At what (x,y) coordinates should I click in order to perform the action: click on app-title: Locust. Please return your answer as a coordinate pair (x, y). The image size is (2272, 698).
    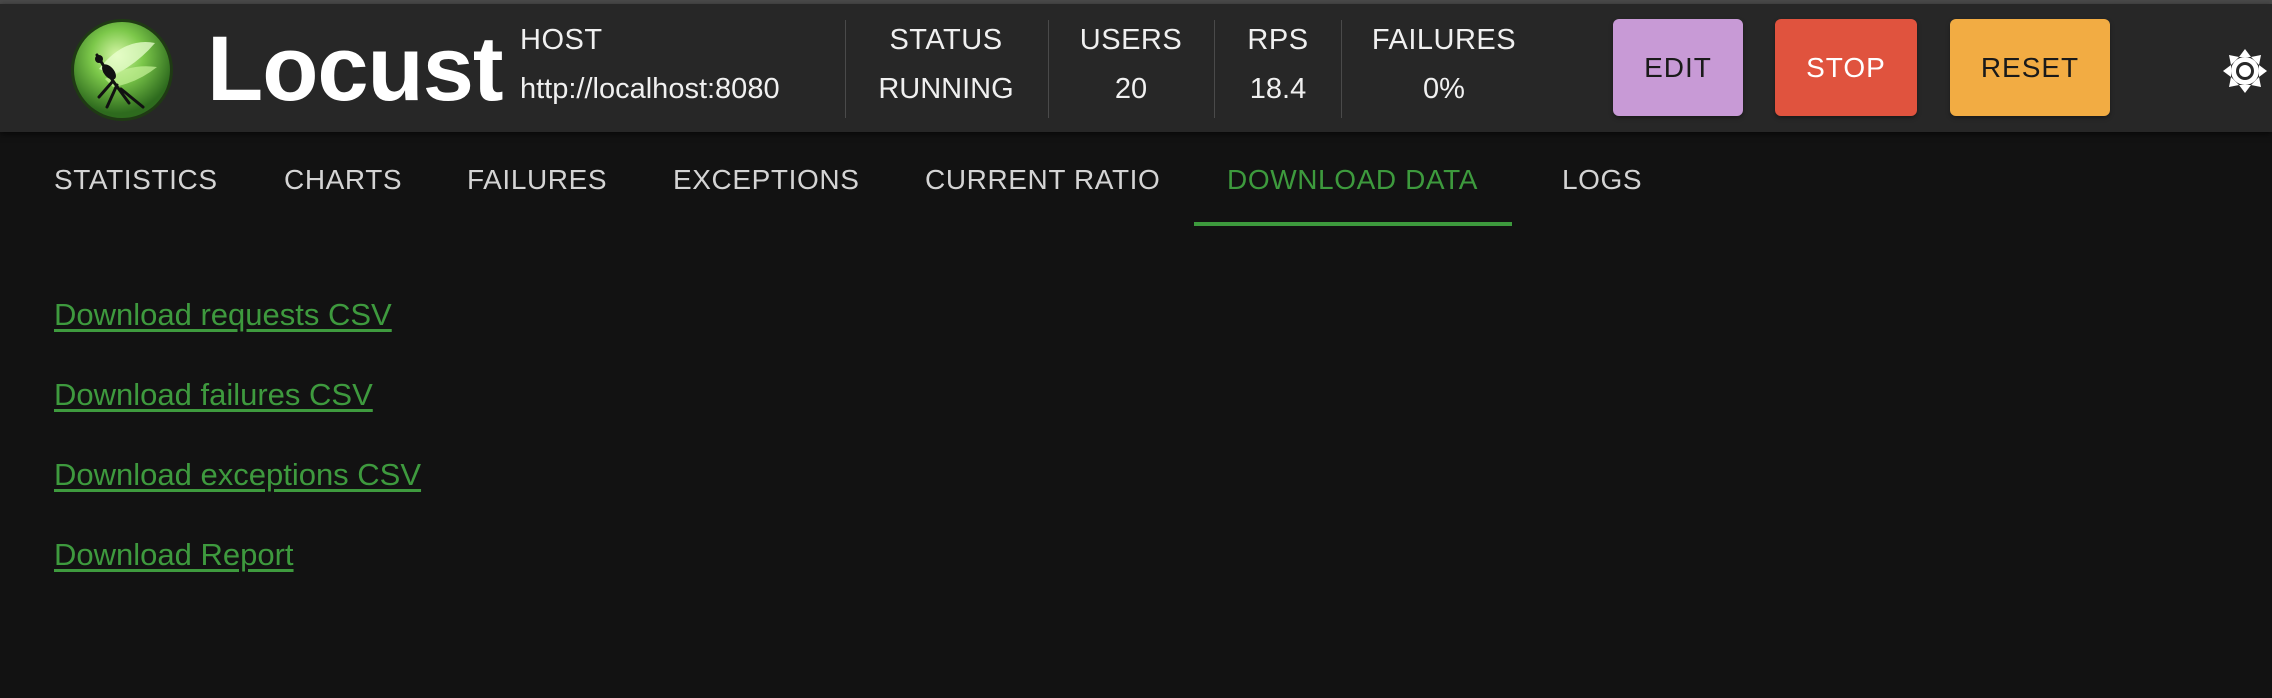
    Looking at the image, I should click on (355, 69).